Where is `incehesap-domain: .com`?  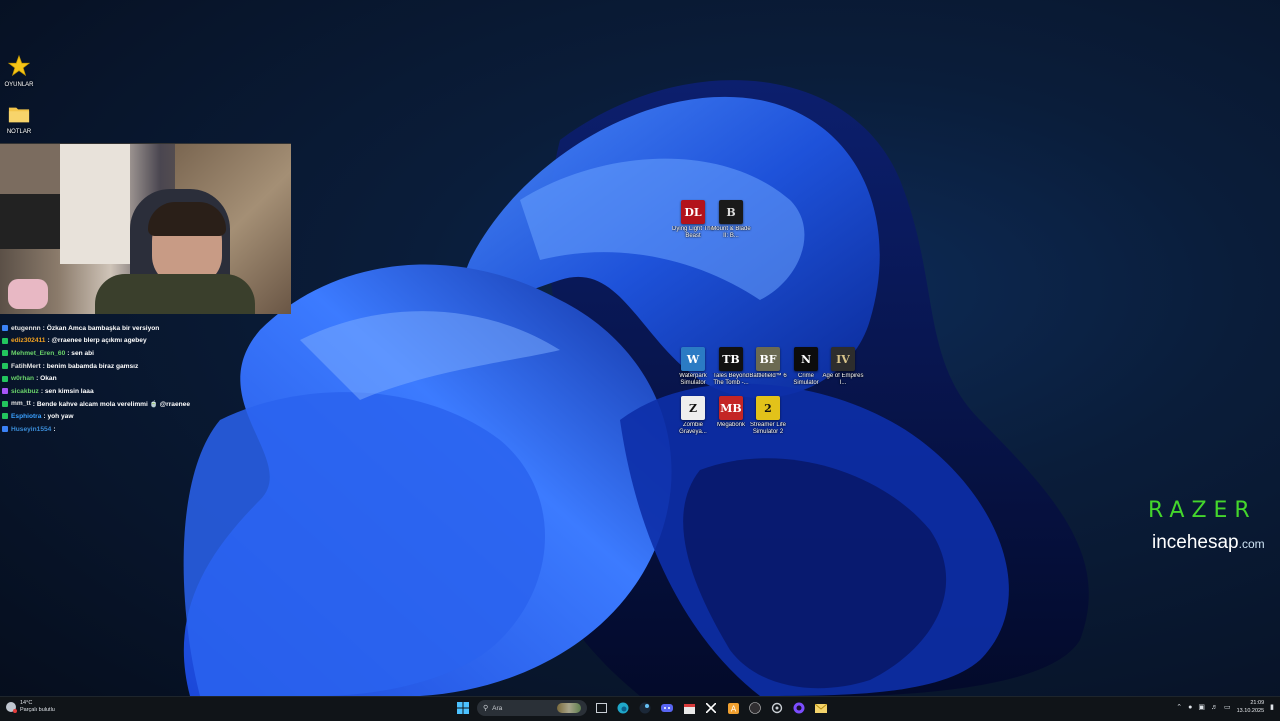
incehesap-domain: .com is located at coordinates (1251, 544).